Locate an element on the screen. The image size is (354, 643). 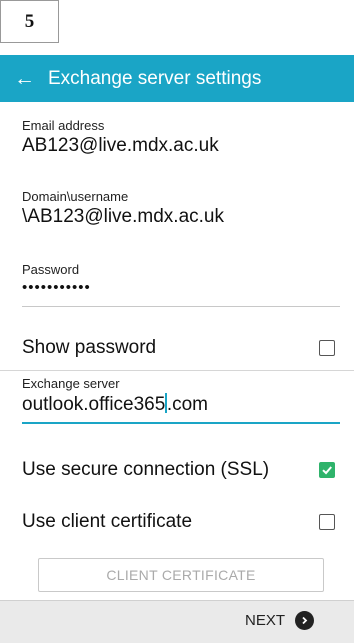
exchange-server-underline is located at coordinates (181, 423).